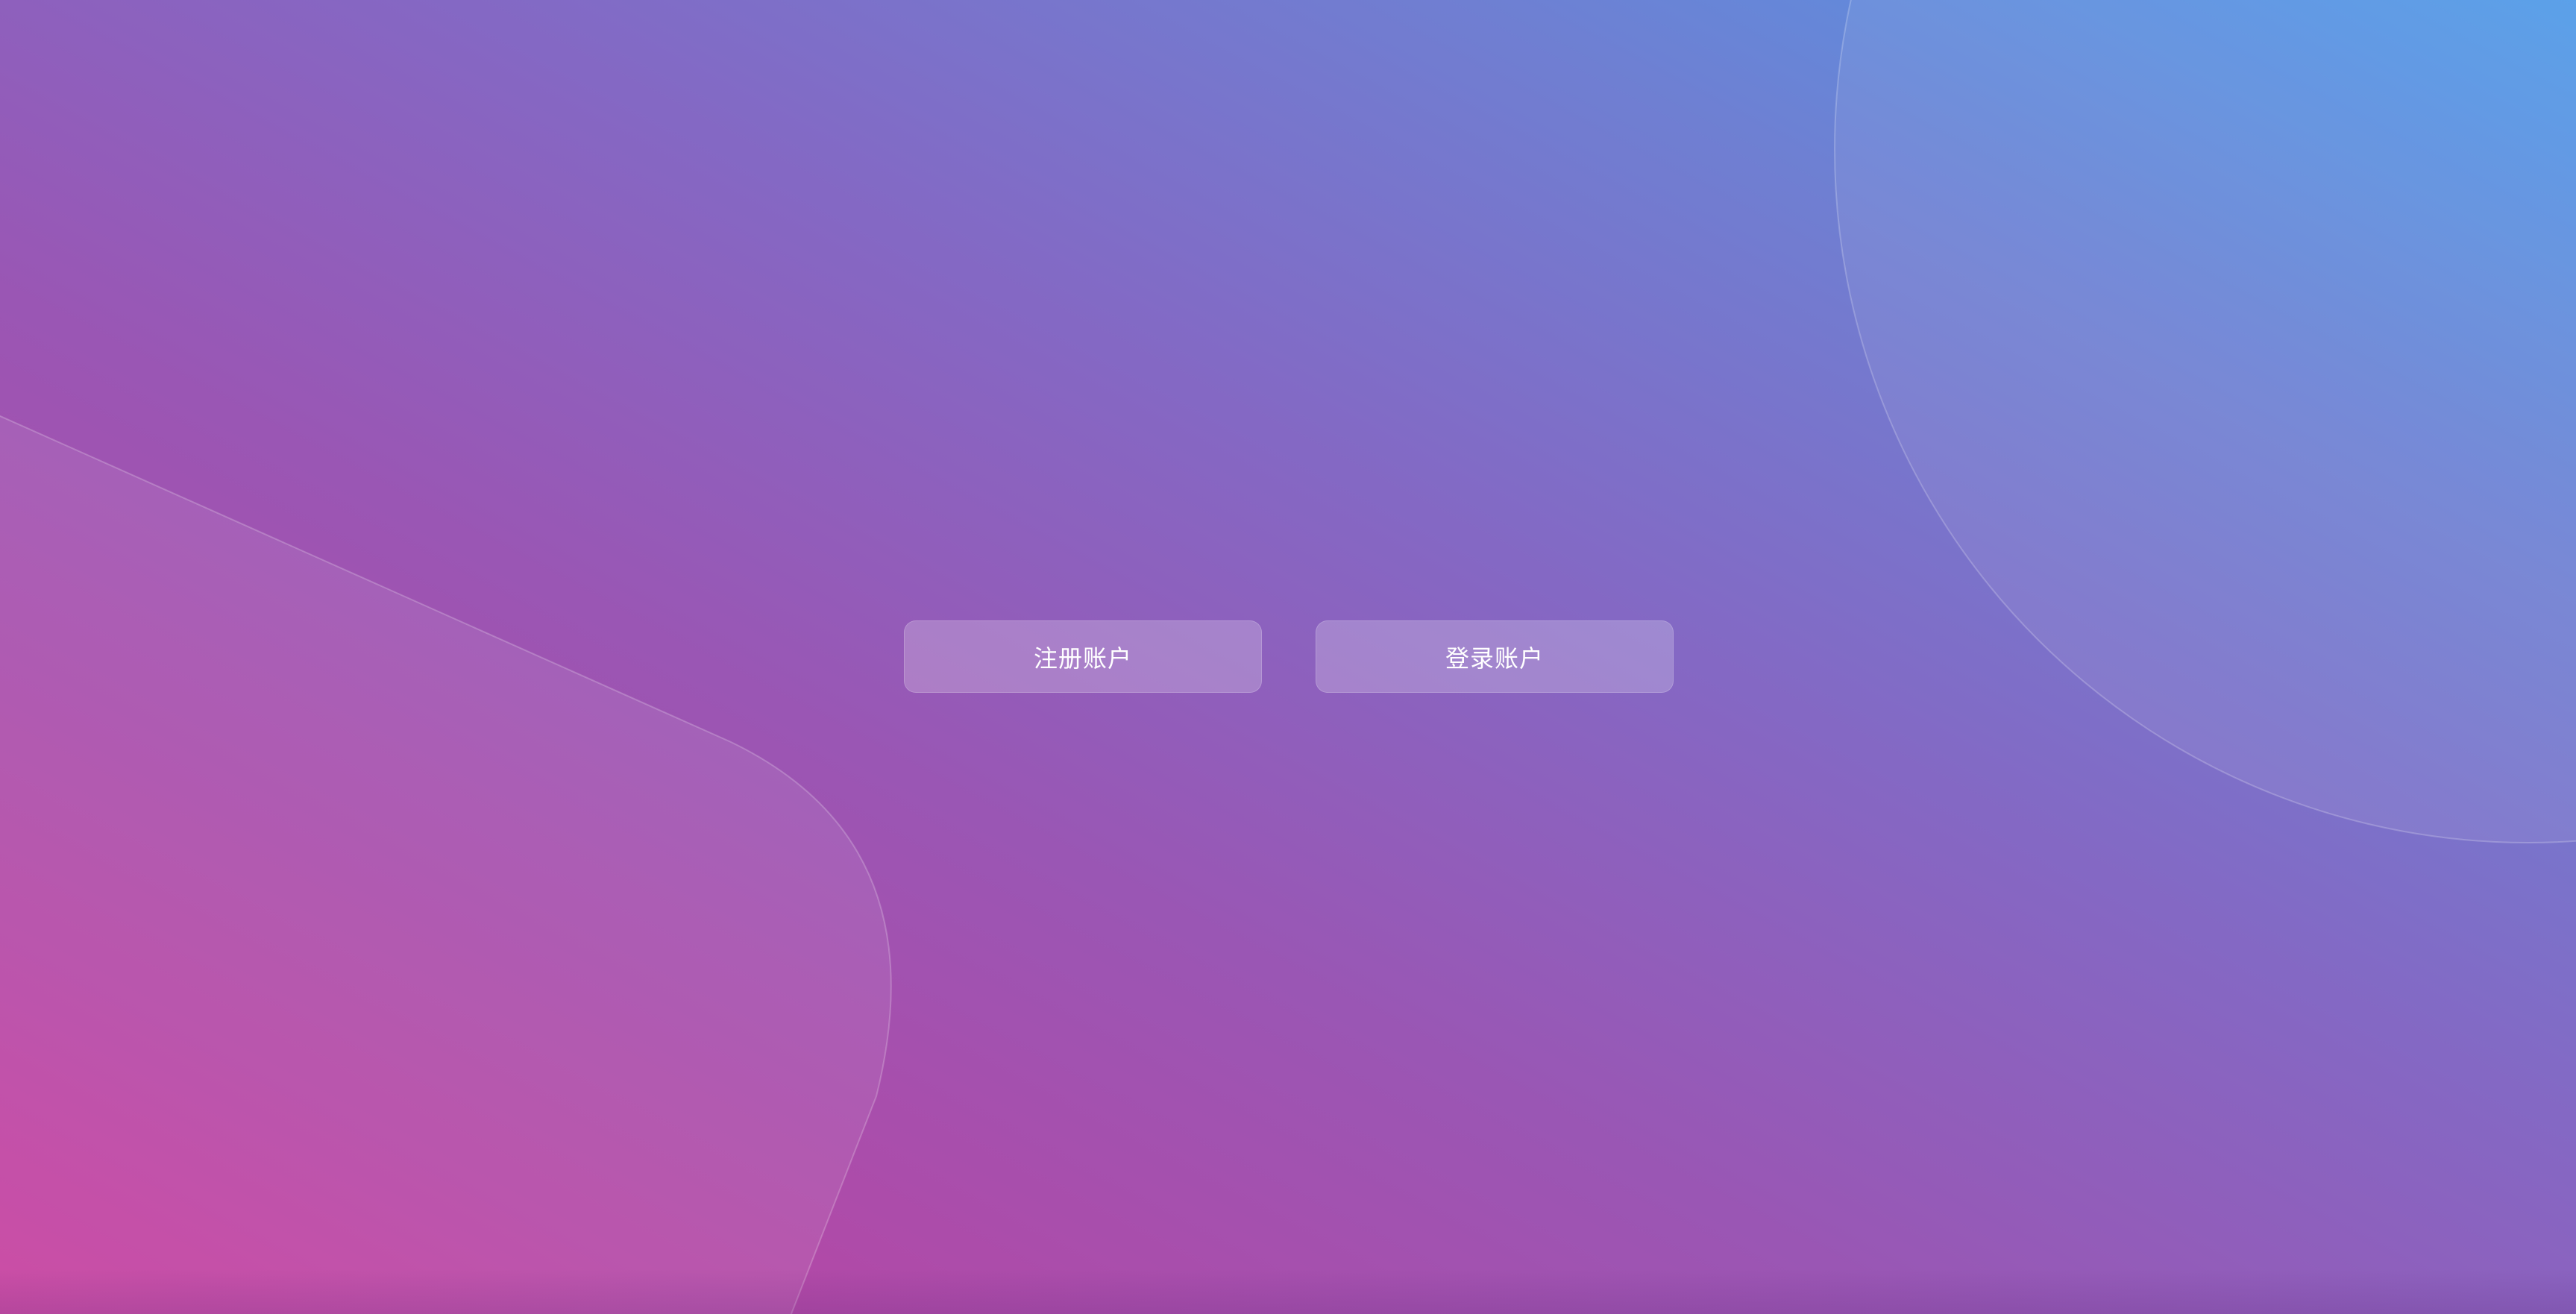 Image resolution: width=2576 pixels, height=1314 pixels. Describe the element at coordinates (1288, 1291) in the screenshot. I see `bottom-shade` at that location.